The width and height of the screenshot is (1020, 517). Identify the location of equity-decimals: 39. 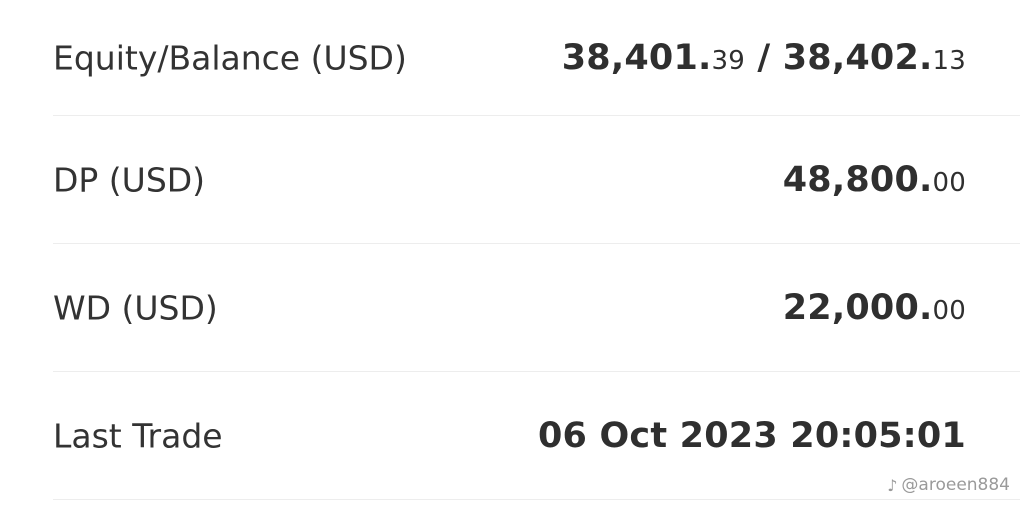
(728, 60).